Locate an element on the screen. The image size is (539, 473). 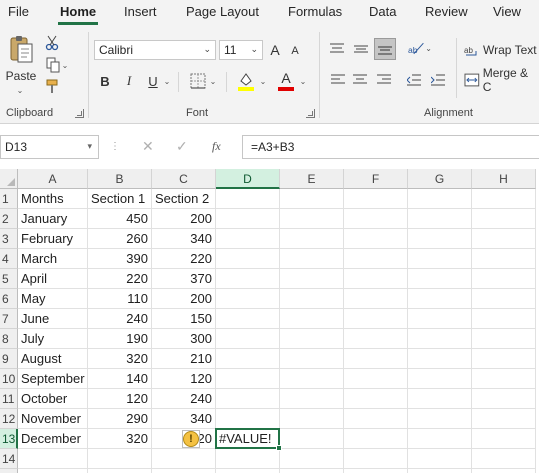
cell-g7 is located at coordinates (440, 319).